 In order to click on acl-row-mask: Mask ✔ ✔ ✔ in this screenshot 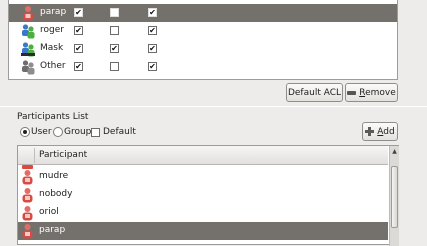, I will do `click(203, 49)`.